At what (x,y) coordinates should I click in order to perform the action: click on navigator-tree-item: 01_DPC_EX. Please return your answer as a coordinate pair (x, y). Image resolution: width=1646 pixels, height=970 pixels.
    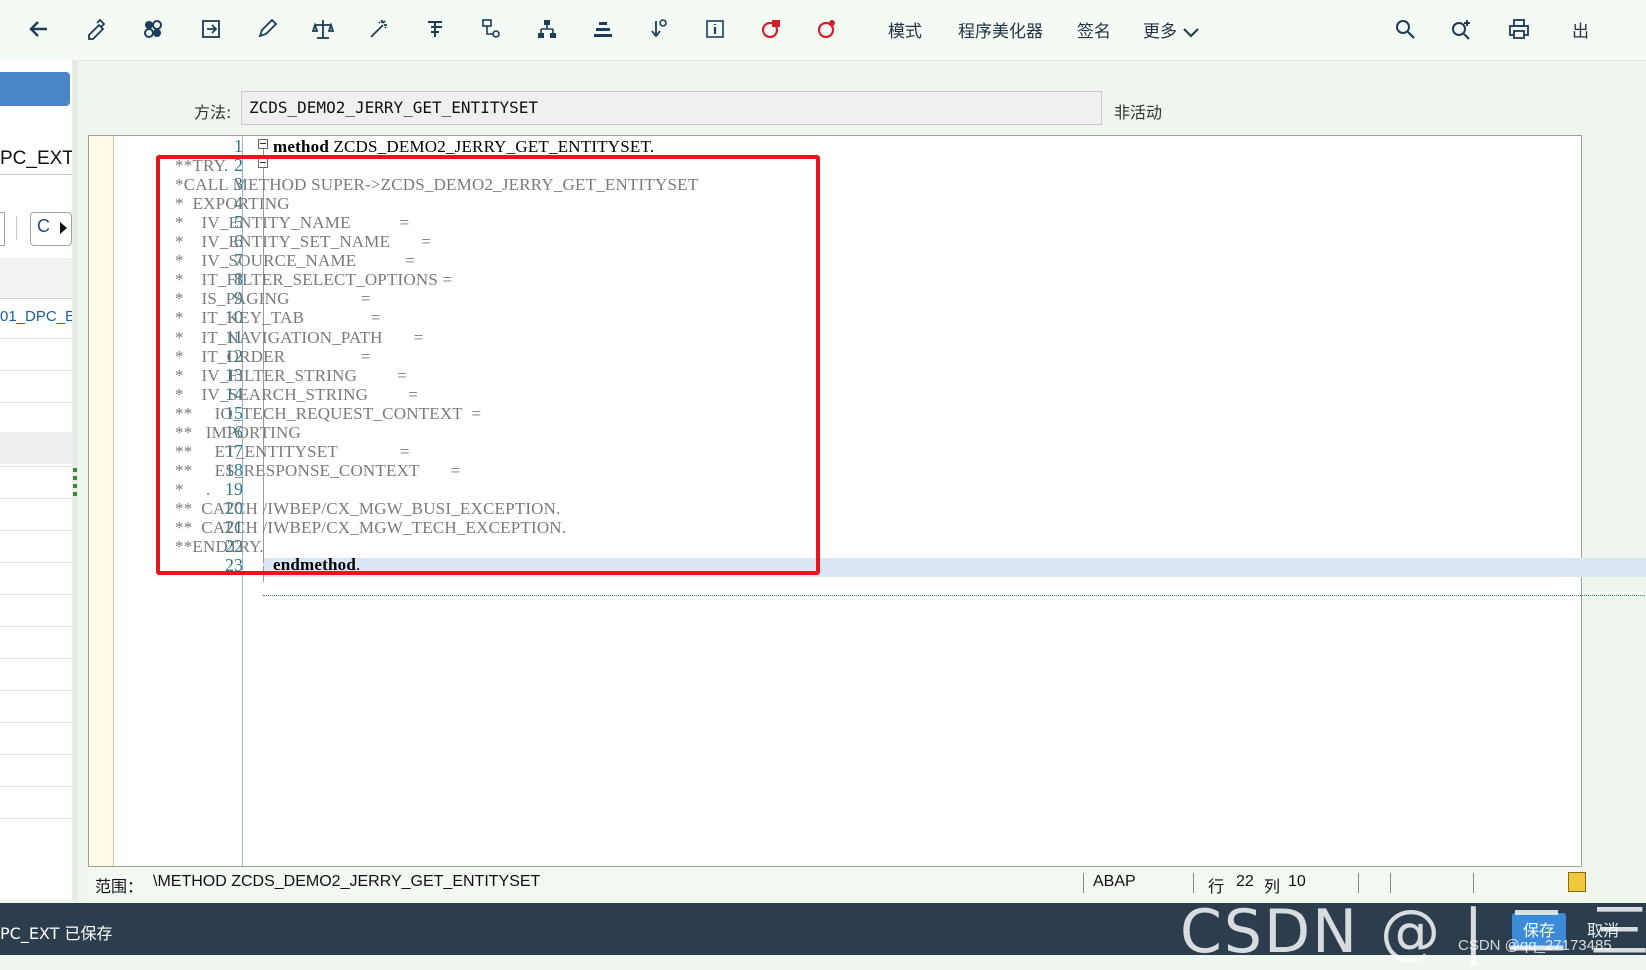
    Looking at the image, I should click on (36, 316).